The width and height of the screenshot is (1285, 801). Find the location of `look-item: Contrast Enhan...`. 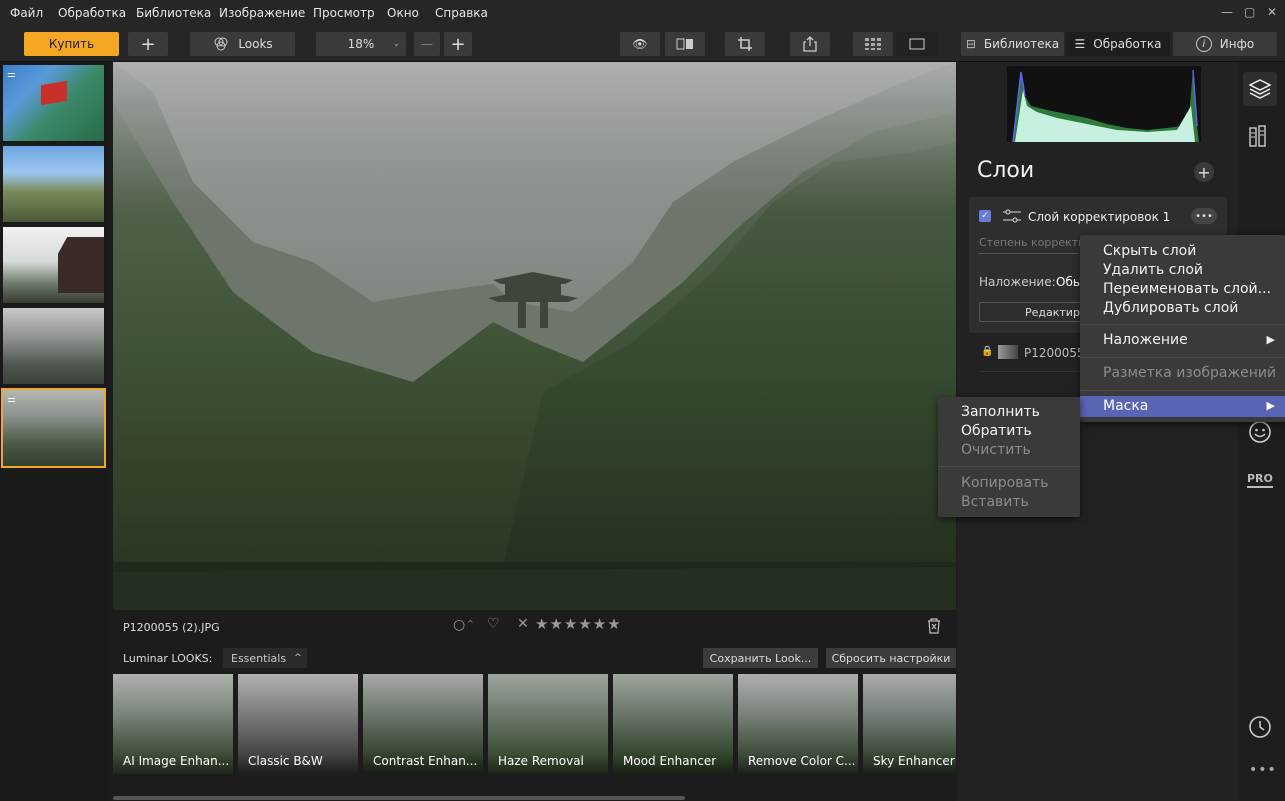

look-item: Contrast Enhan... is located at coordinates (423, 724).